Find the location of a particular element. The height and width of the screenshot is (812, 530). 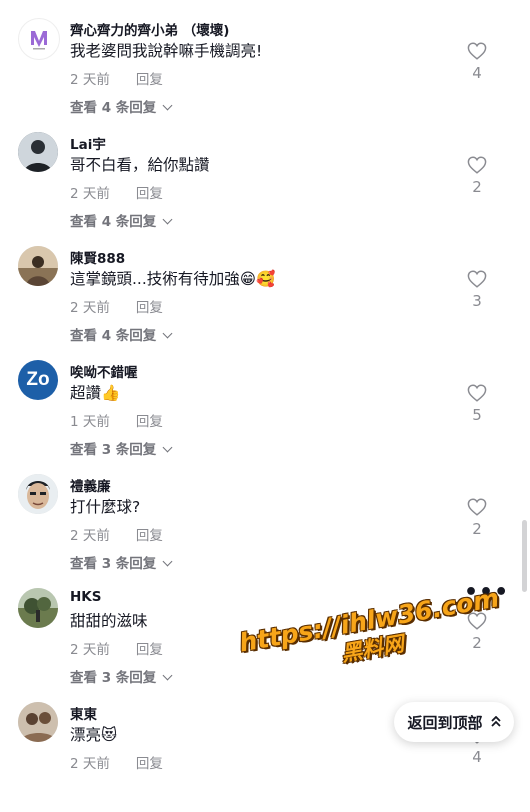

comment-item: Zo 唉呦不錯喔 超讚👍 1 天前 回复 查看 3 条回复 5 is located at coordinates (265, 413).